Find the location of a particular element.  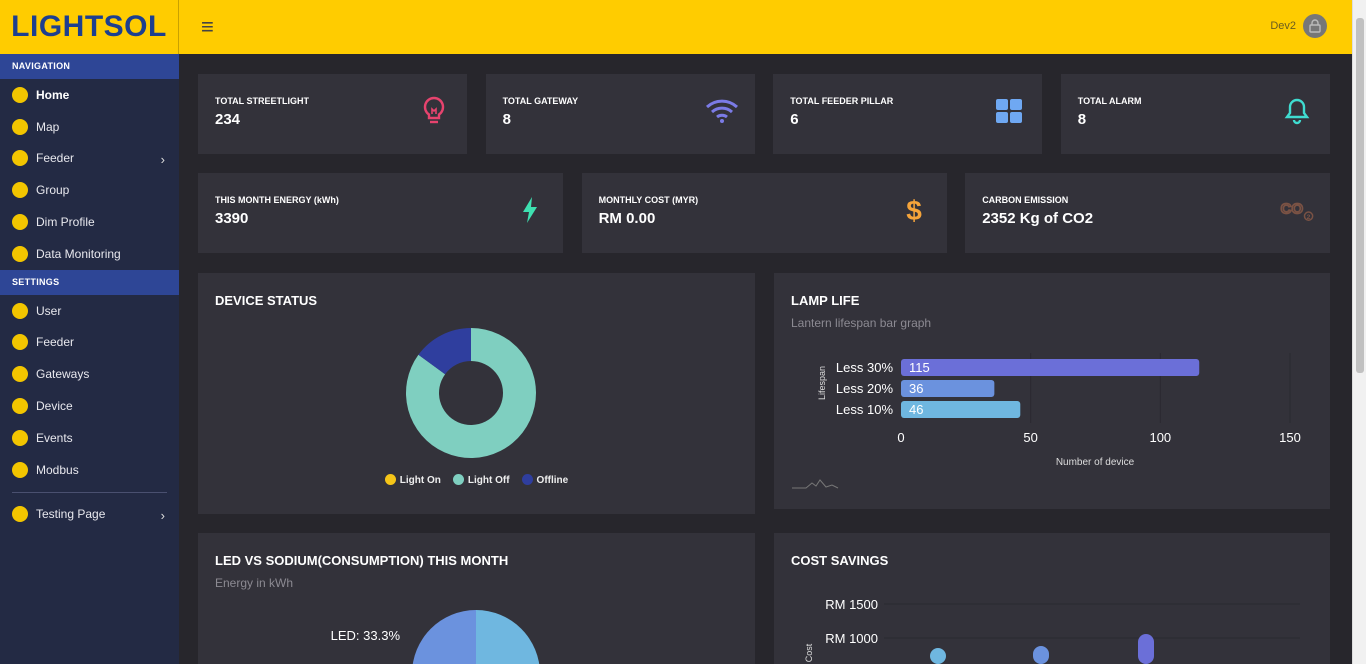

user-avatar is located at coordinates (1315, 26).